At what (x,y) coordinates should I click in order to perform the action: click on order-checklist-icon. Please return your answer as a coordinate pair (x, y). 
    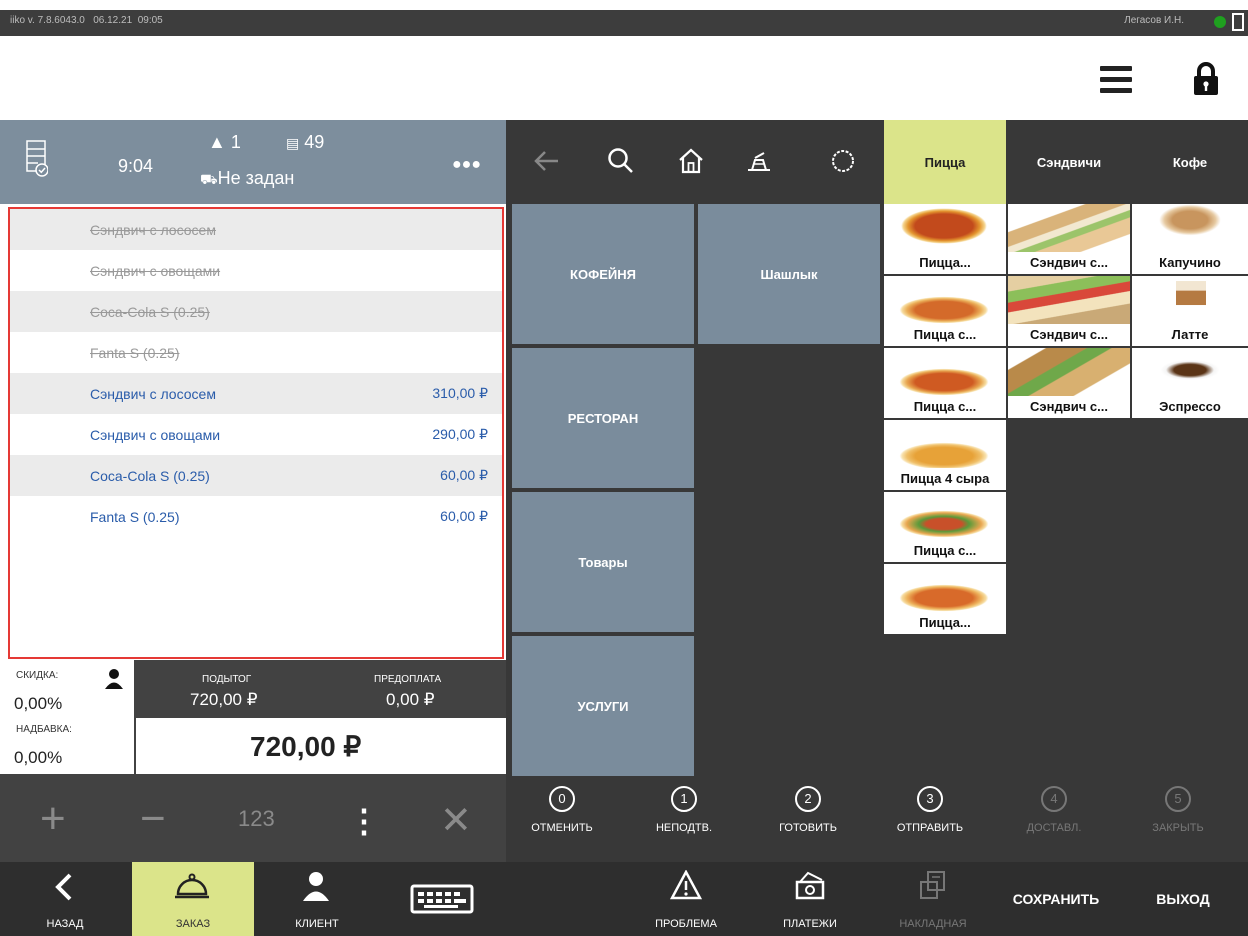
    Looking at the image, I should click on (37, 161).